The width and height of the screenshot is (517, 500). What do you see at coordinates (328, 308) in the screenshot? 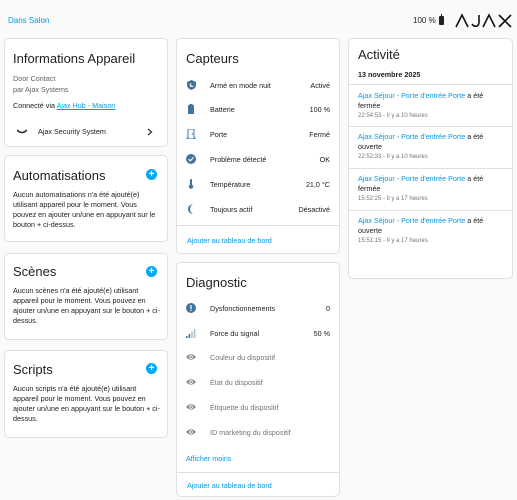
I see `diagnostic-value: 0` at bounding box center [328, 308].